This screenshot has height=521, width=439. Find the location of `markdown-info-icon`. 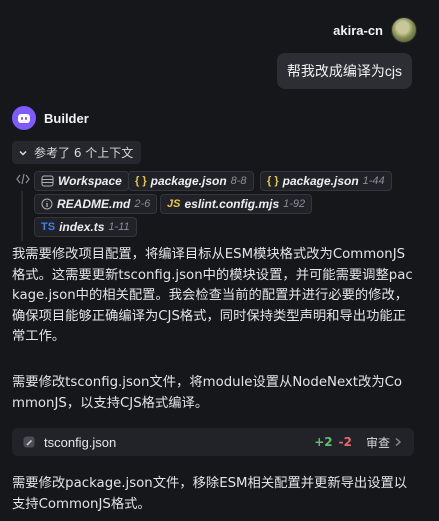

markdown-info-icon is located at coordinates (47, 204).